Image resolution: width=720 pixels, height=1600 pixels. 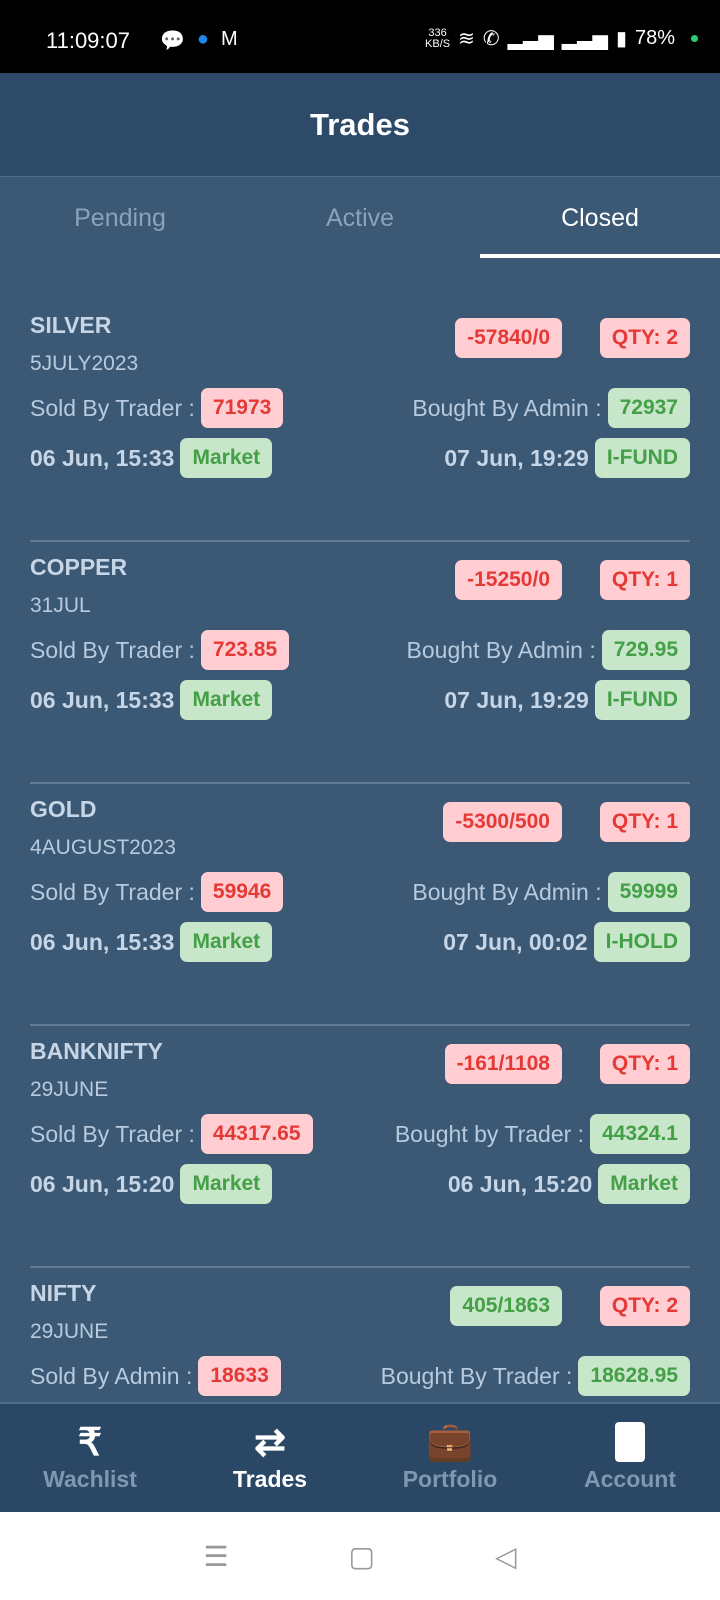 I want to click on symbol: NIFTY, so click(x=63, y=1293).